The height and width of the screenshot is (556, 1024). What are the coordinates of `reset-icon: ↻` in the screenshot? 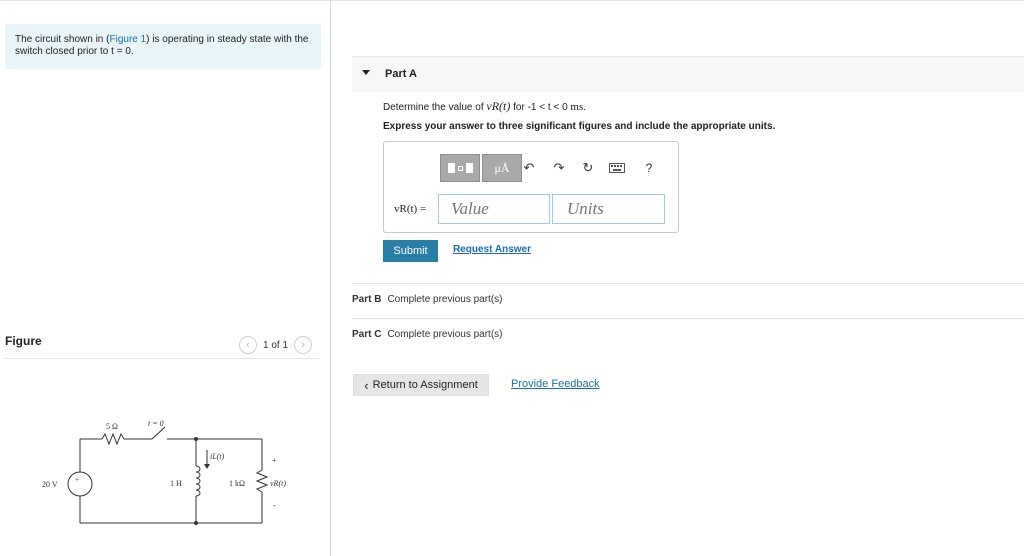 It's located at (588, 168).